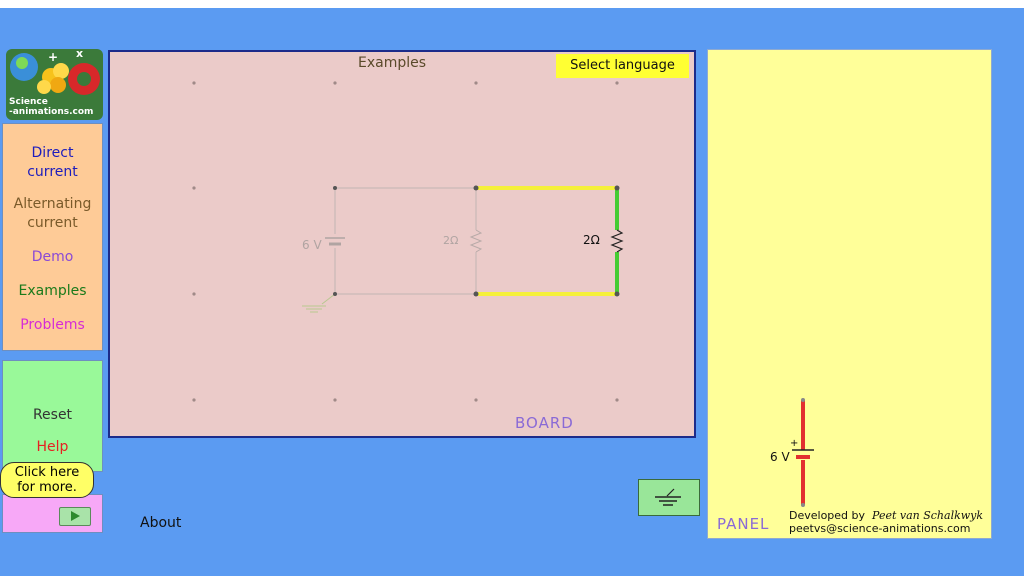 This screenshot has height=576, width=1024. What do you see at coordinates (52, 447) in the screenshot?
I see `help-button: Help` at bounding box center [52, 447].